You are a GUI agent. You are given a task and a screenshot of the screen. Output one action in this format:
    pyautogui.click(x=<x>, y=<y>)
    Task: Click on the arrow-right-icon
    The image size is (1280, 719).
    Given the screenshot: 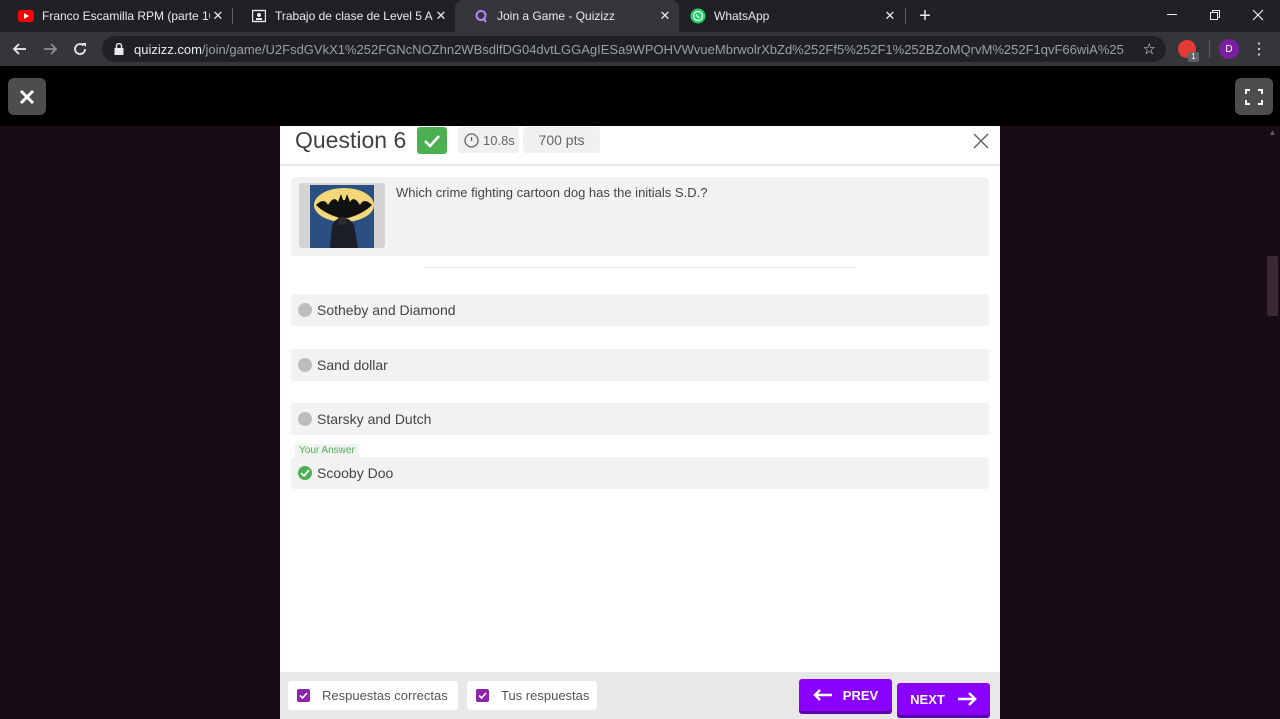 What is the action you would take?
    pyautogui.click(x=967, y=699)
    